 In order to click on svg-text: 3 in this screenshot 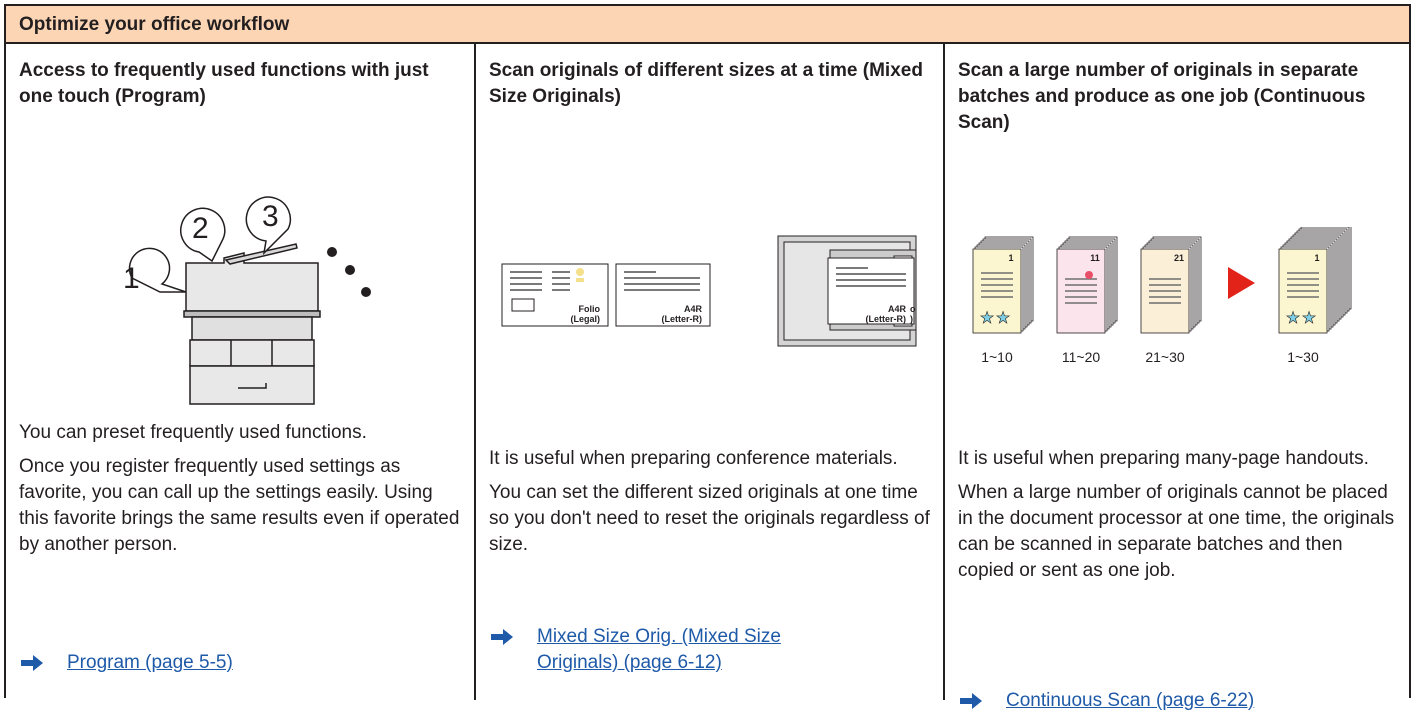, I will do `click(270, 216)`.